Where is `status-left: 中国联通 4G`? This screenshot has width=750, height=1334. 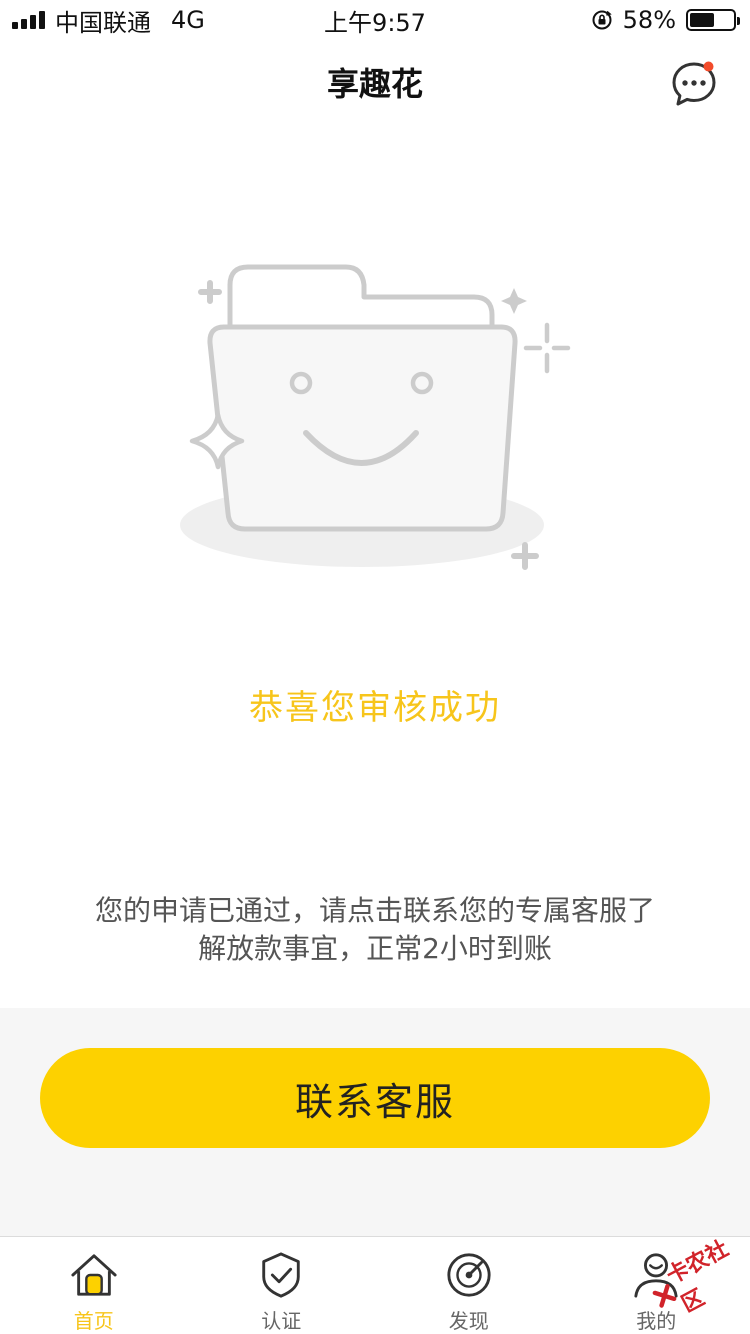
status-left: 中国联通 4G is located at coordinates (108, 20).